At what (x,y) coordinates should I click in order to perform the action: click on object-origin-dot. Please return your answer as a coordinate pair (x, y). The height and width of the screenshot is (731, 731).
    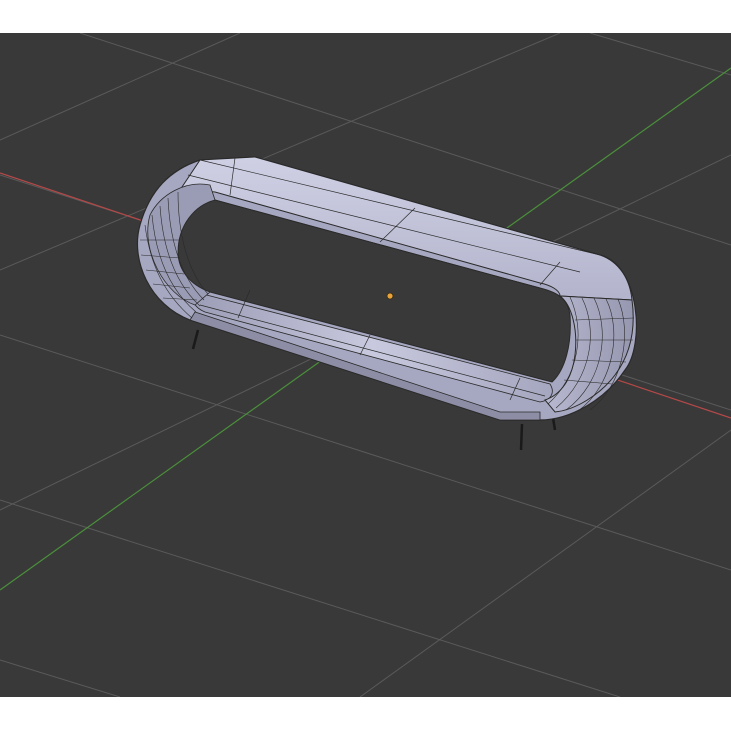
    Looking at the image, I should click on (390, 296).